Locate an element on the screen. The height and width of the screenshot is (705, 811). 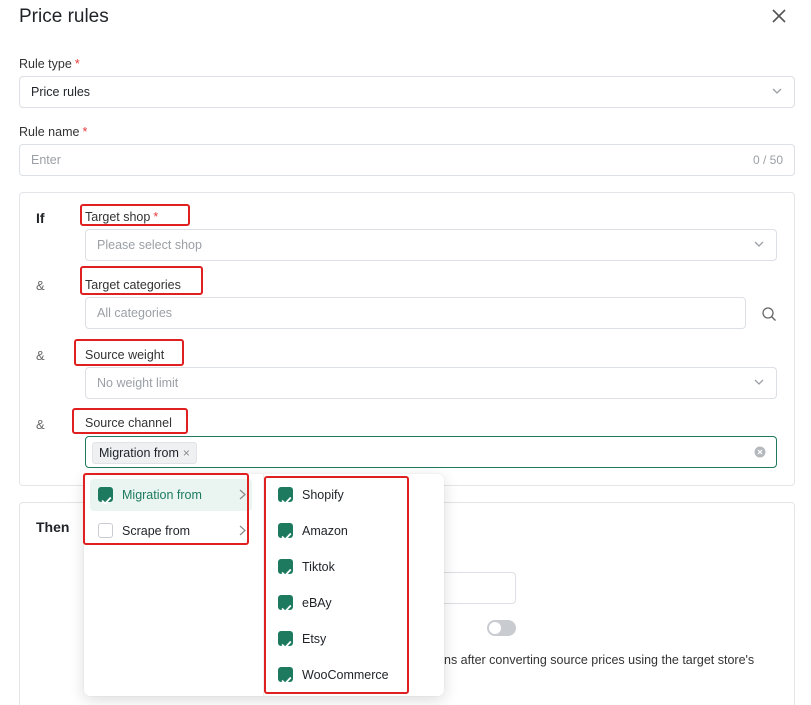
char-counter: 0 / 50 is located at coordinates (767, 160).